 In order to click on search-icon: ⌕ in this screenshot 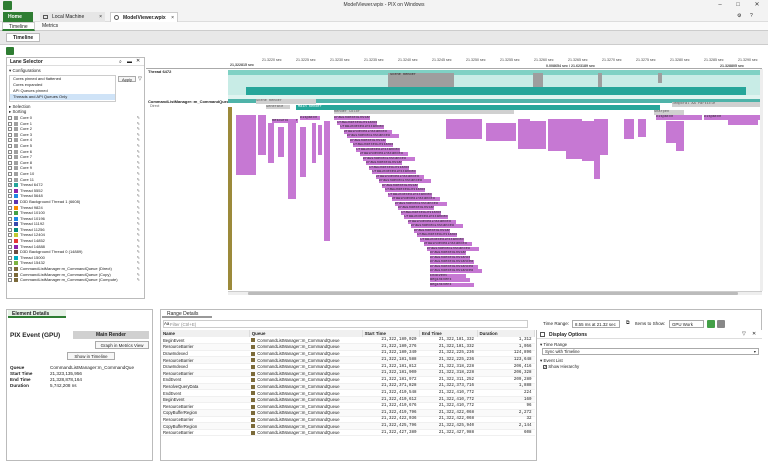, I will do `click(120, 62)`.